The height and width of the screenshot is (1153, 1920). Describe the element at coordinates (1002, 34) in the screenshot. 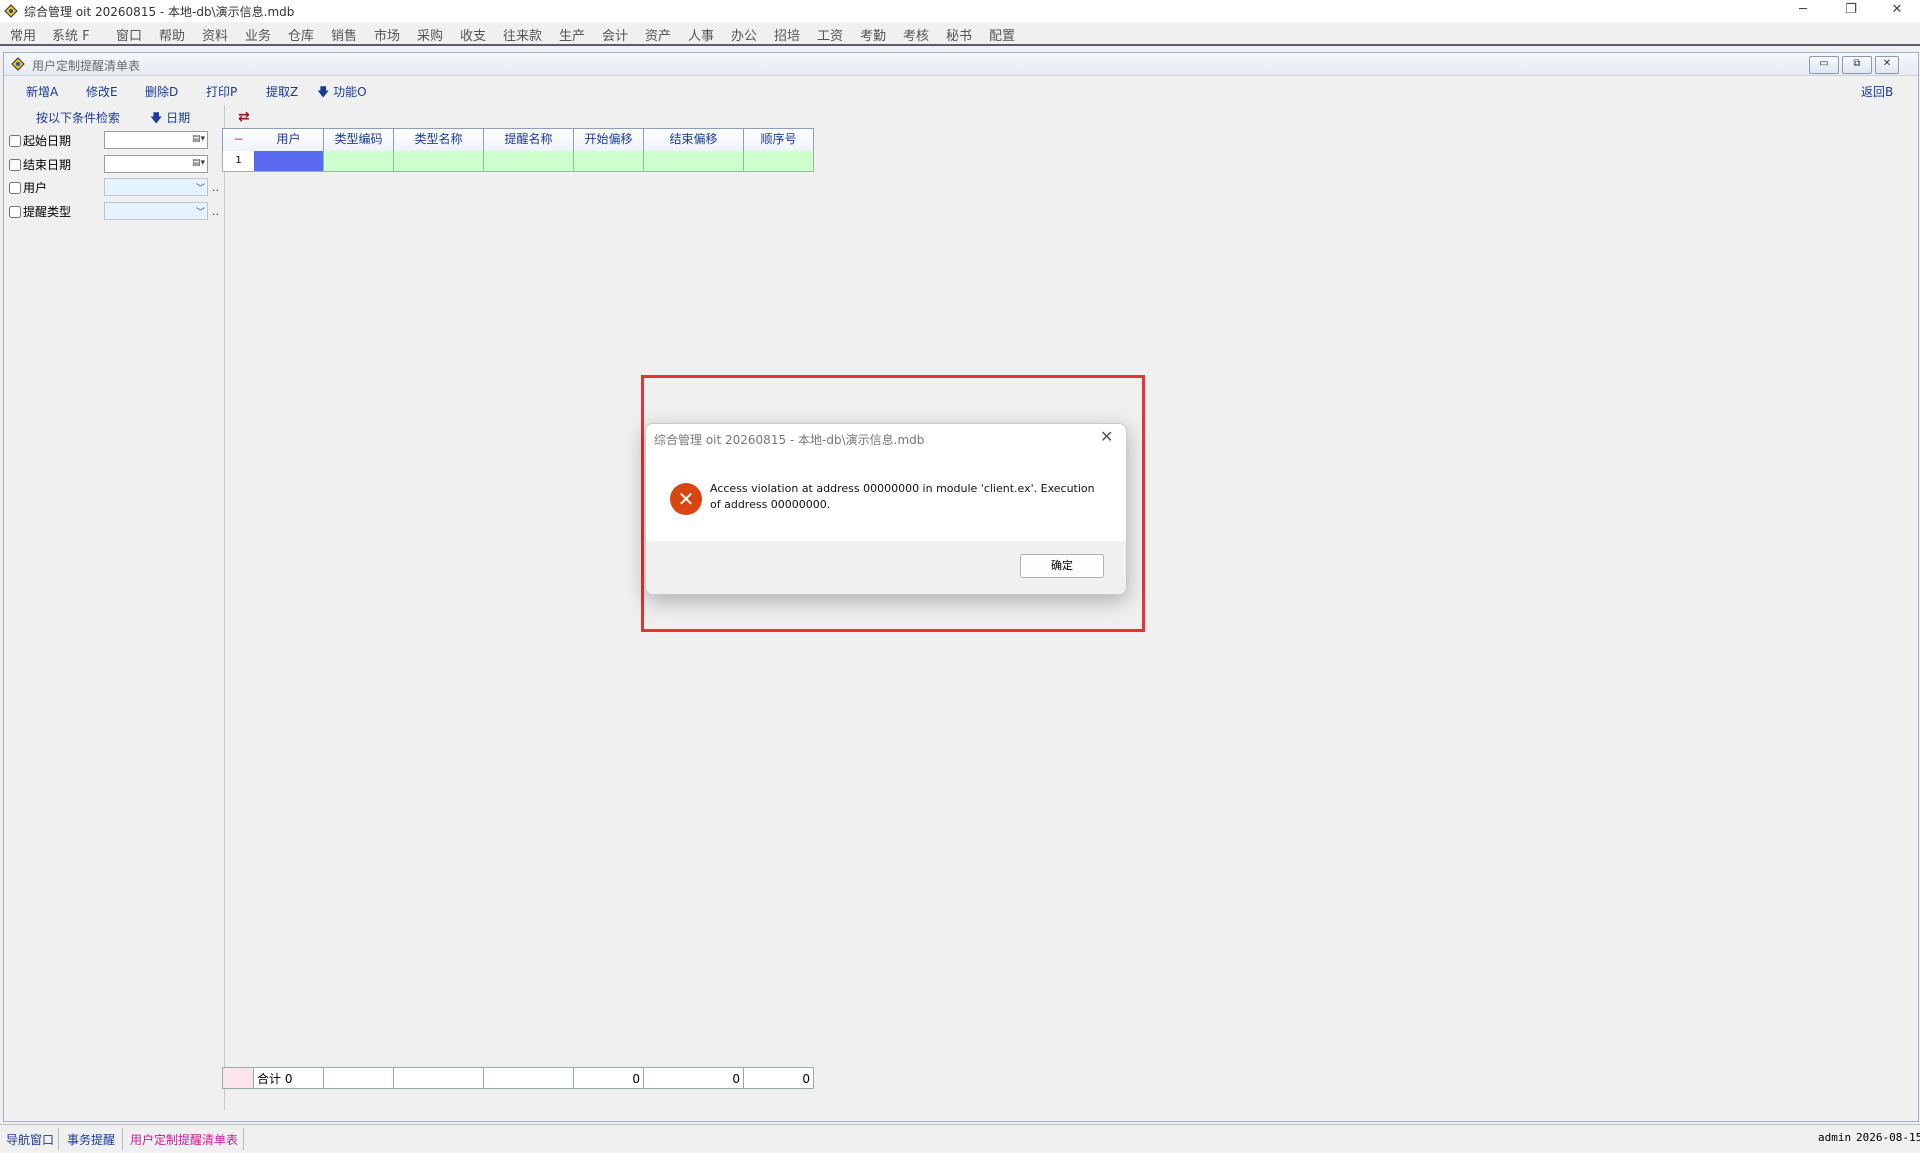

I see `menu-item: 配置` at that location.